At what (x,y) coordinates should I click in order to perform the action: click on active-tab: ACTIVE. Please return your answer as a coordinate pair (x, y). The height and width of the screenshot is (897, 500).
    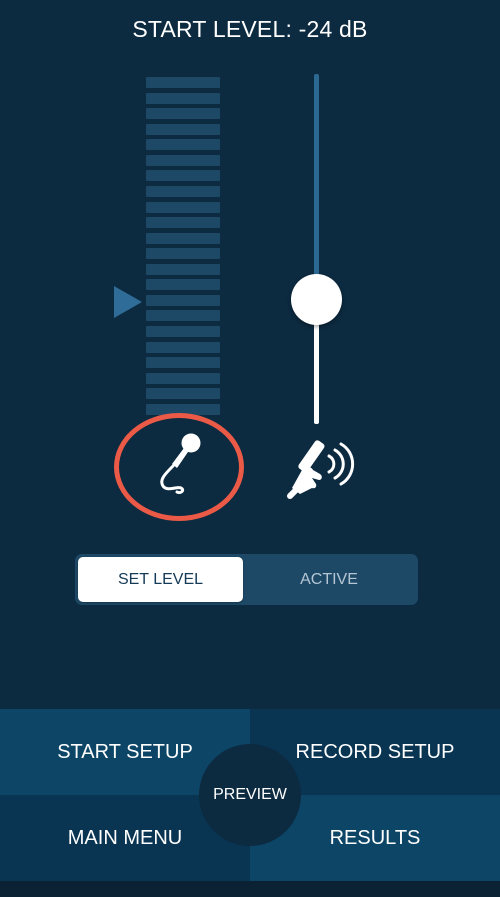
    Looking at the image, I should click on (329, 579).